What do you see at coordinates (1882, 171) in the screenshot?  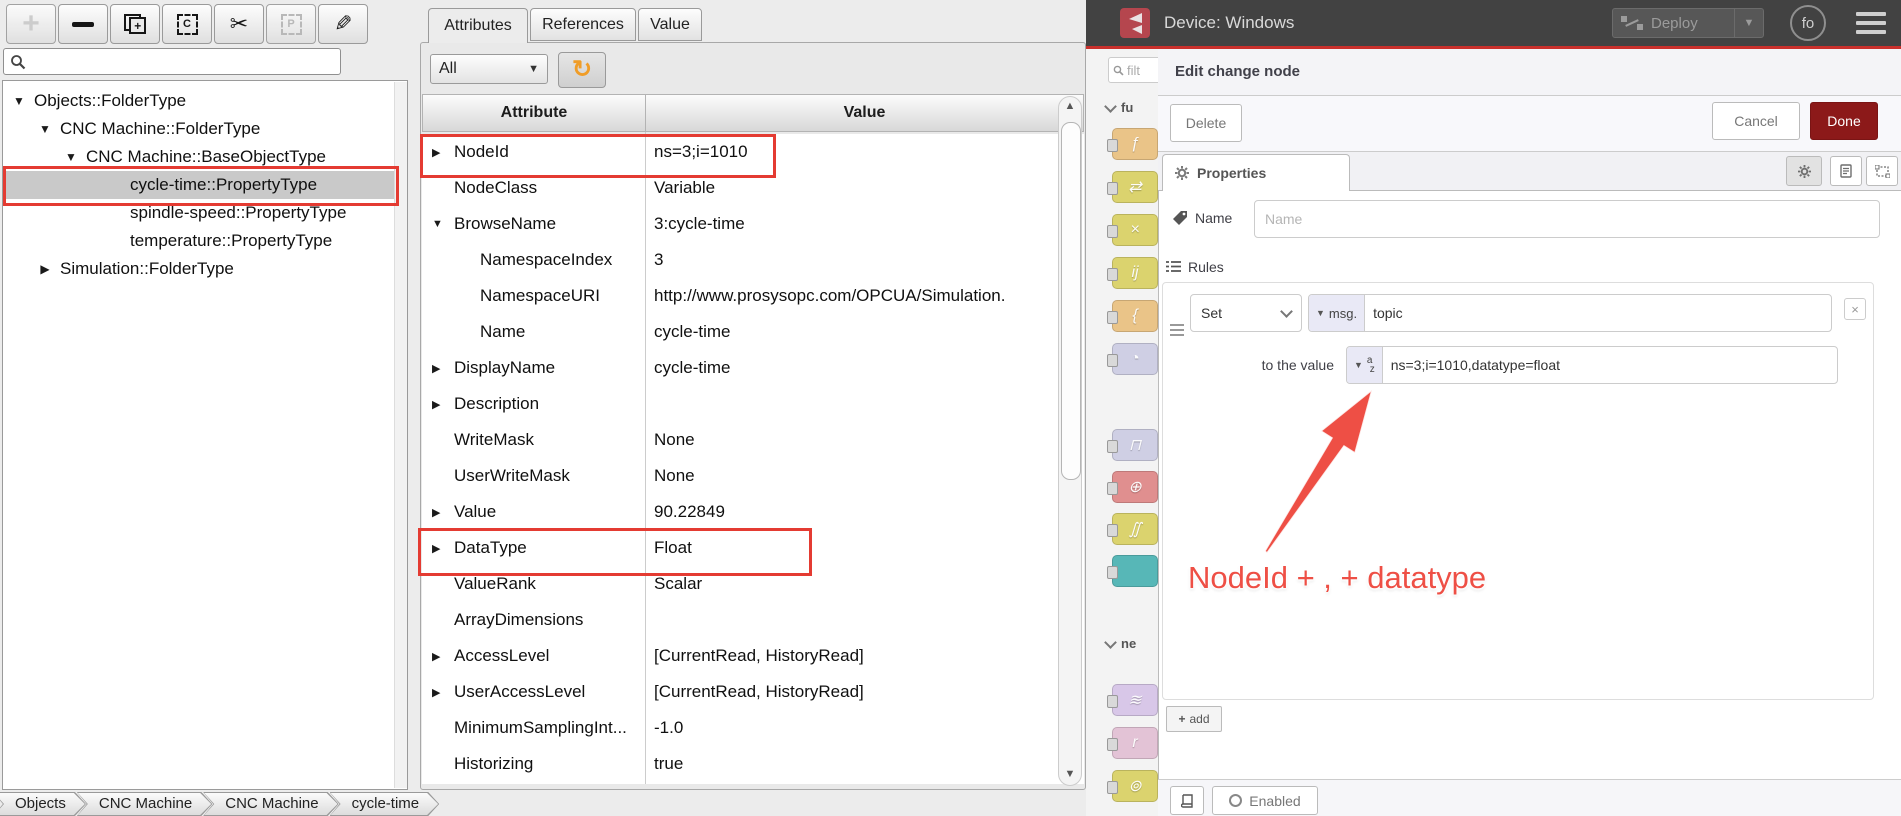 I see `node-appearance-button` at bounding box center [1882, 171].